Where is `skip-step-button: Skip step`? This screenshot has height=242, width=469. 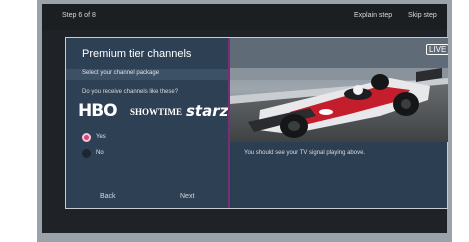 skip-step-button: Skip step is located at coordinates (422, 15).